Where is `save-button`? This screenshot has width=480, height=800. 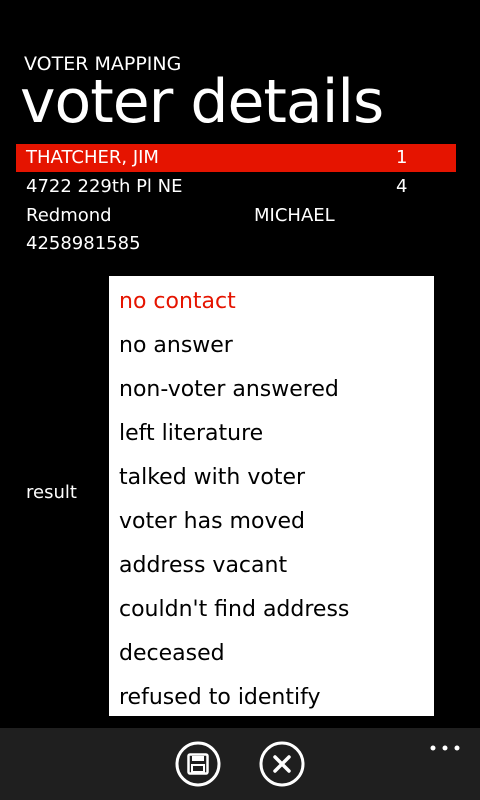
save-button is located at coordinates (198, 764).